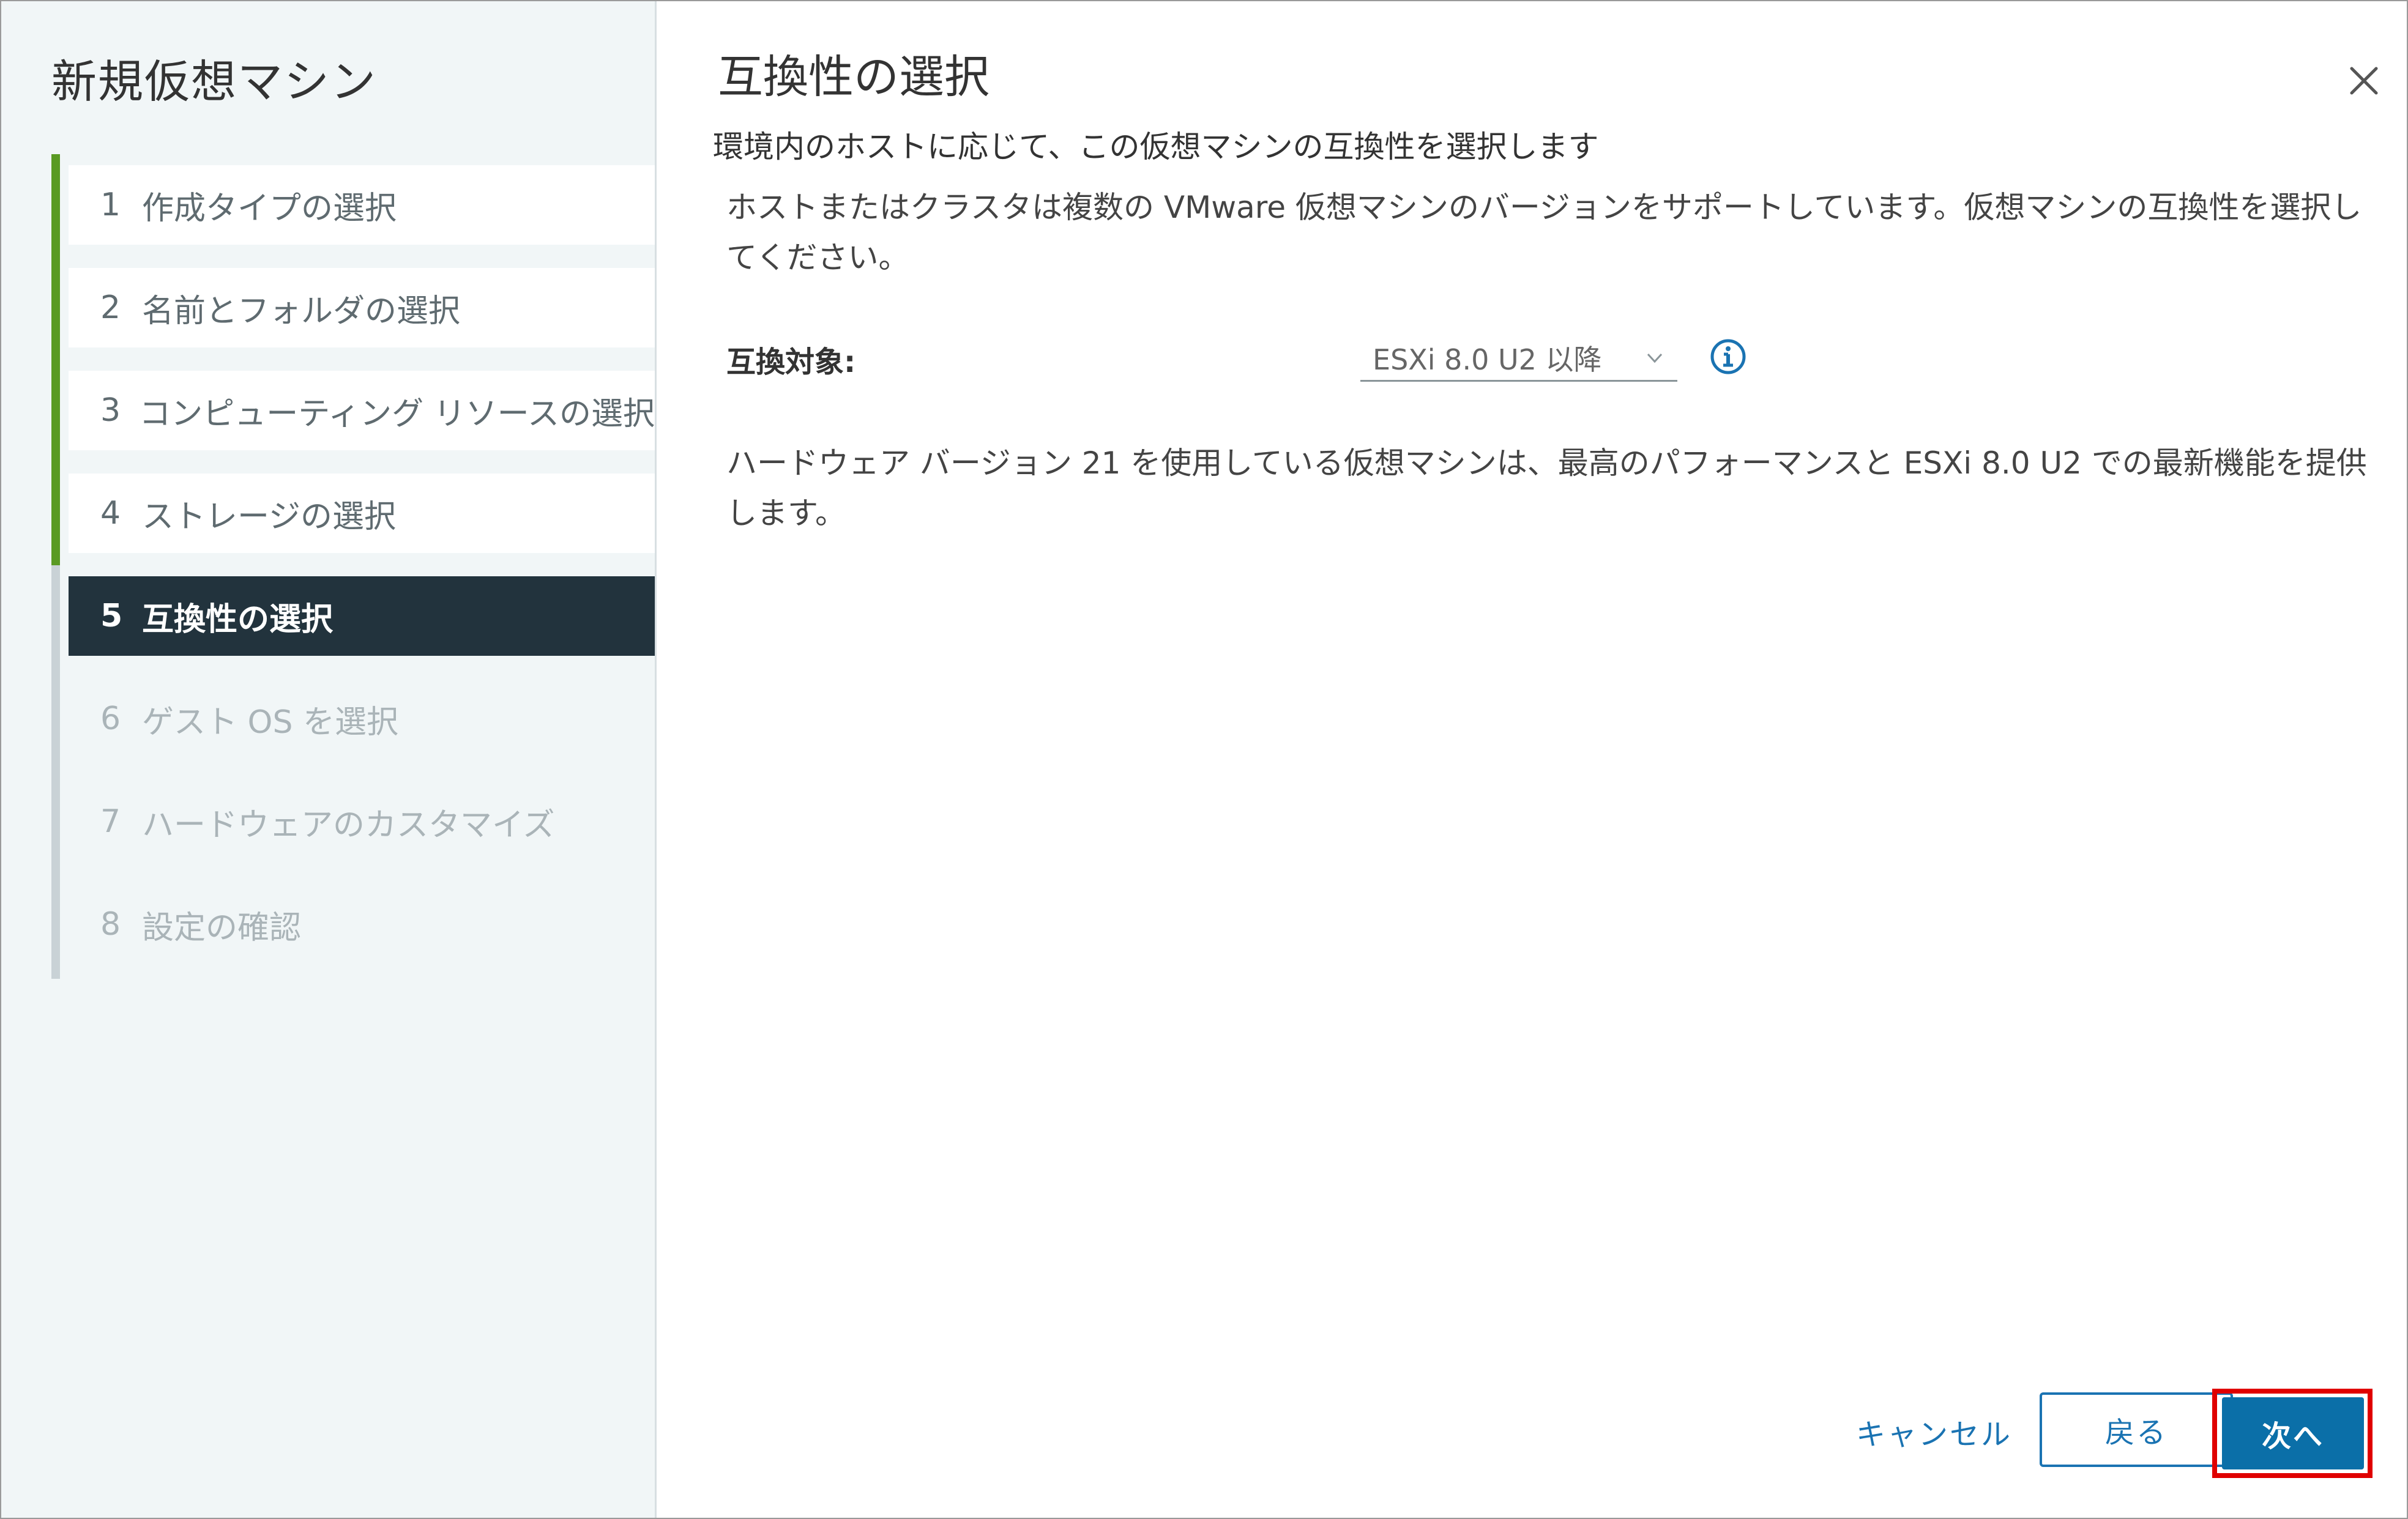 This screenshot has height=1519, width=2408. I want to click on back-button: 戻る, so click(2136, 1429).